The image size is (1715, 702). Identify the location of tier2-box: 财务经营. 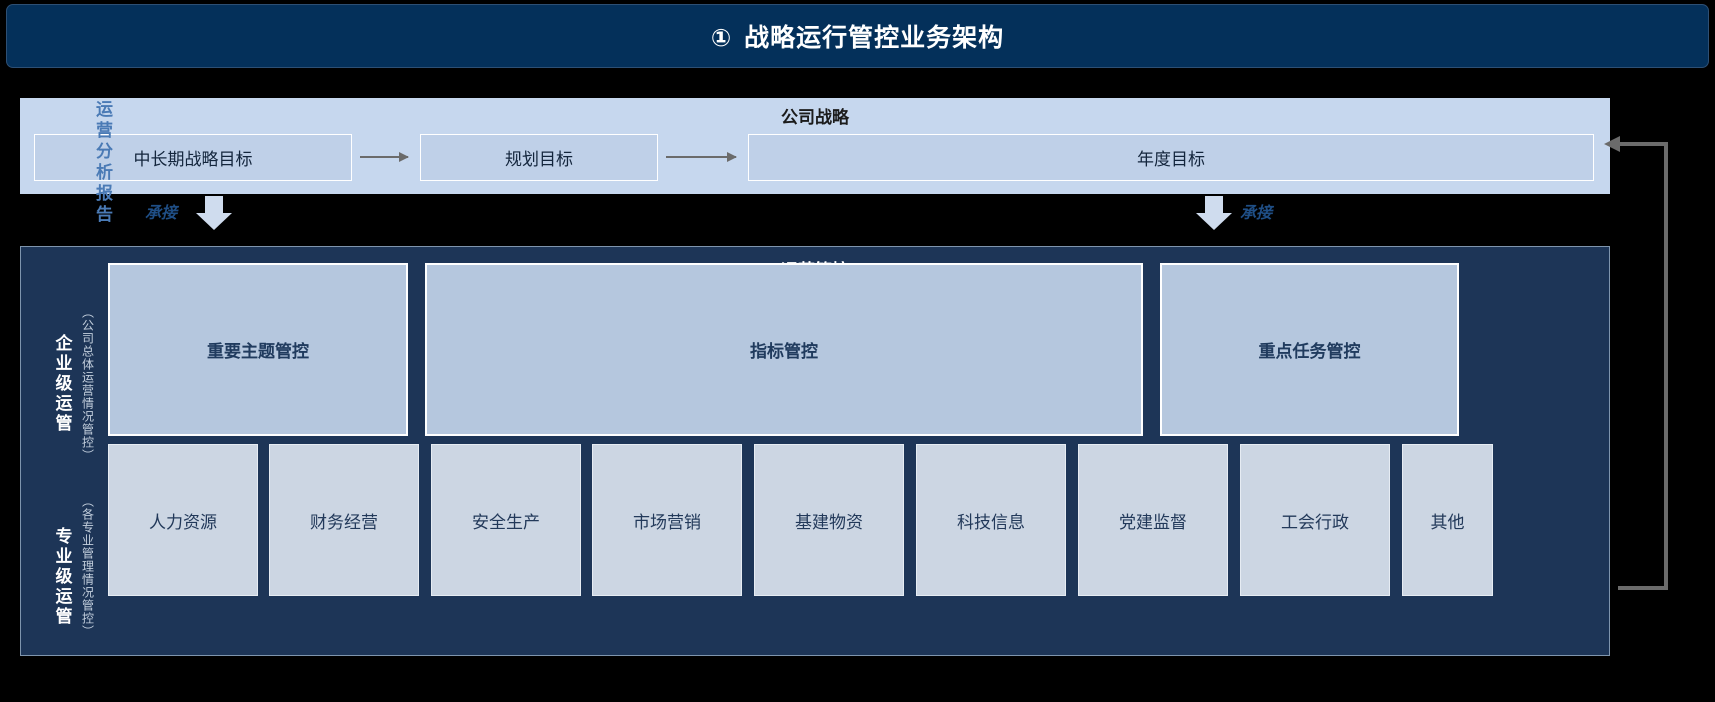
(344, 520).